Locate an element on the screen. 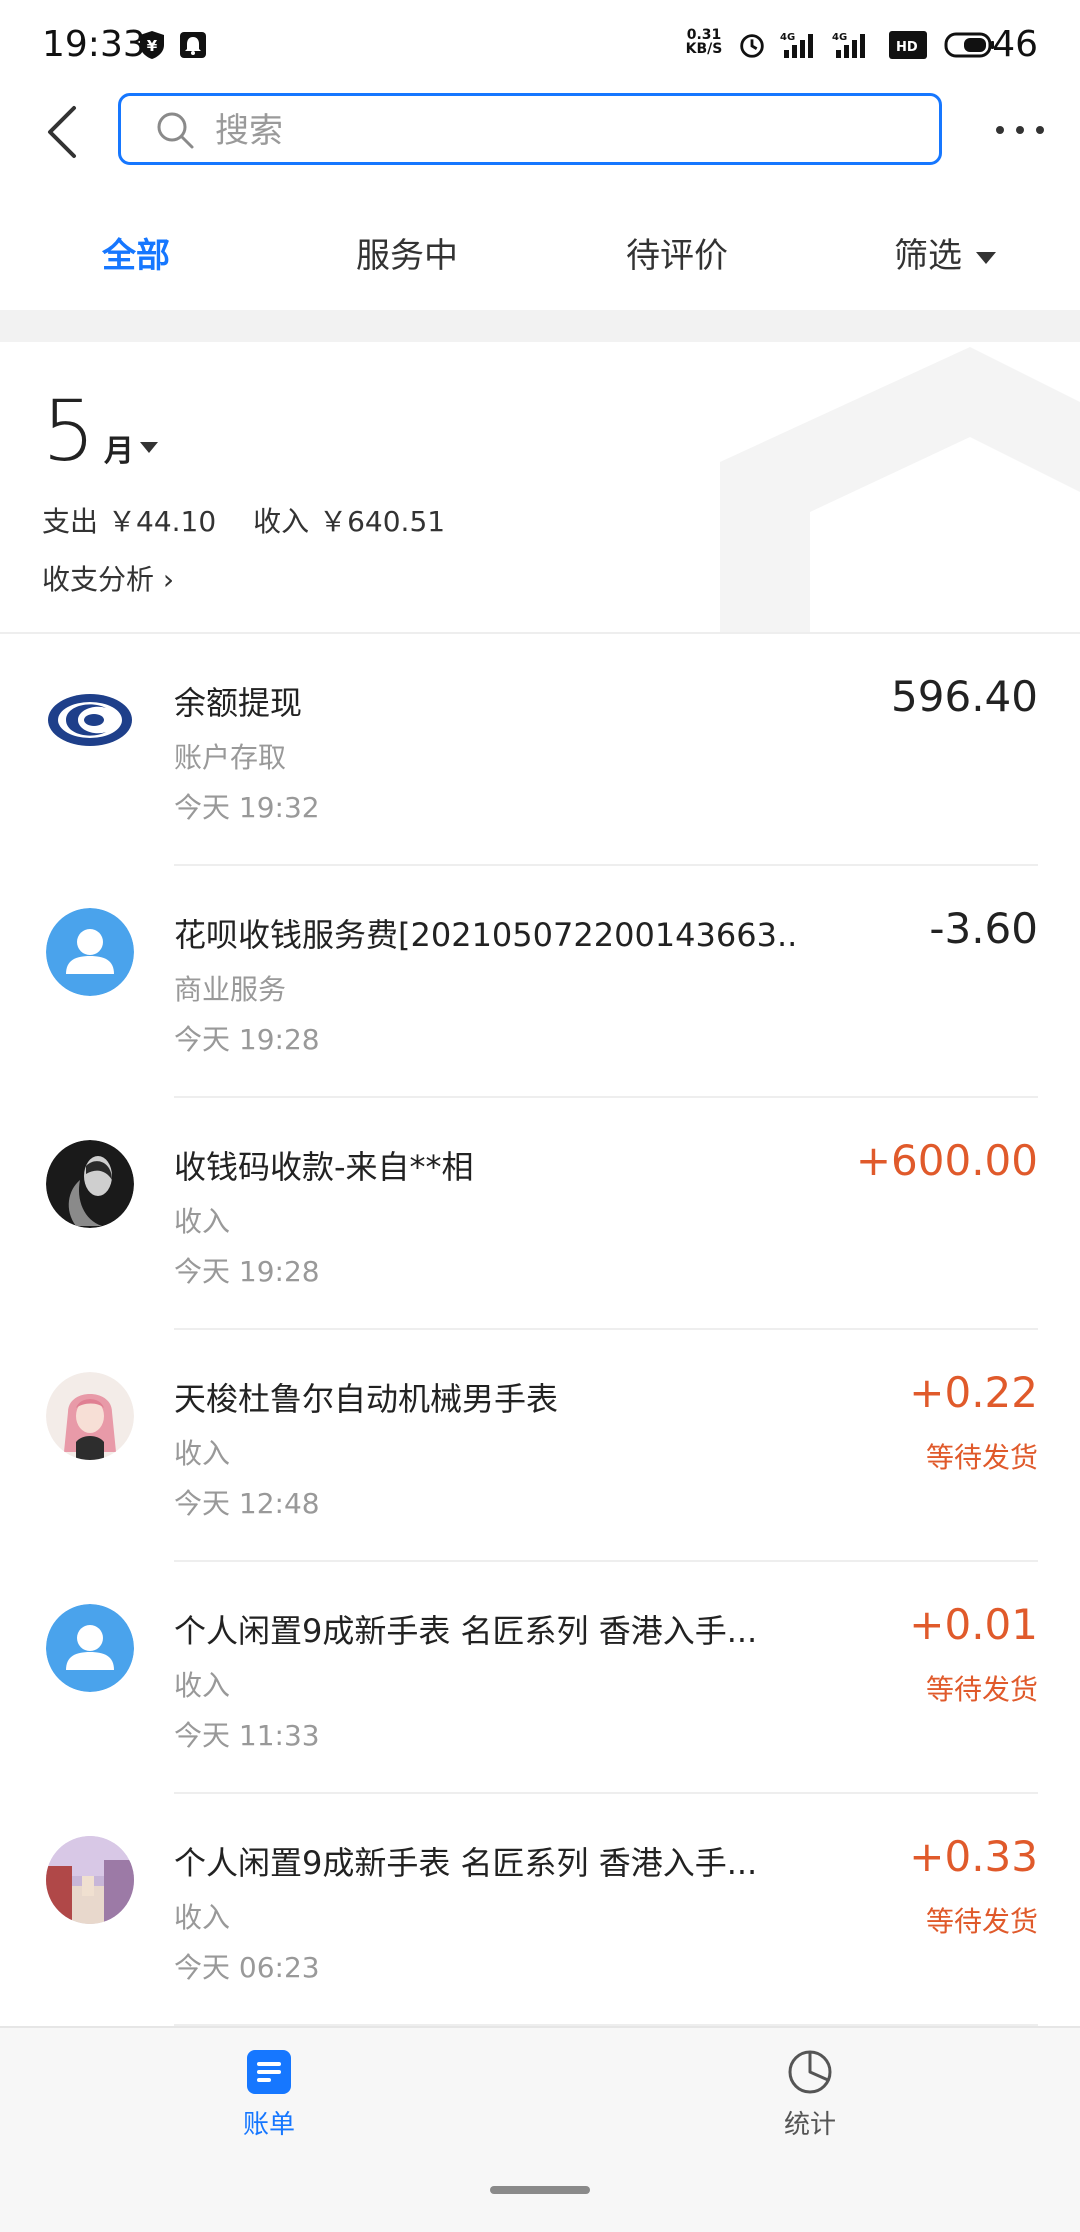  bottom-nav: 账单 统计 is located at coordinates (540, 2129).